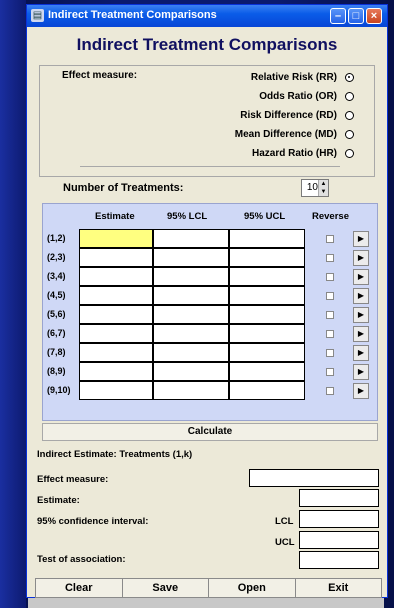  Describe the element at coordinates (210, 432) in the screenshot. I see `calculate-button: Calculate` at that location.